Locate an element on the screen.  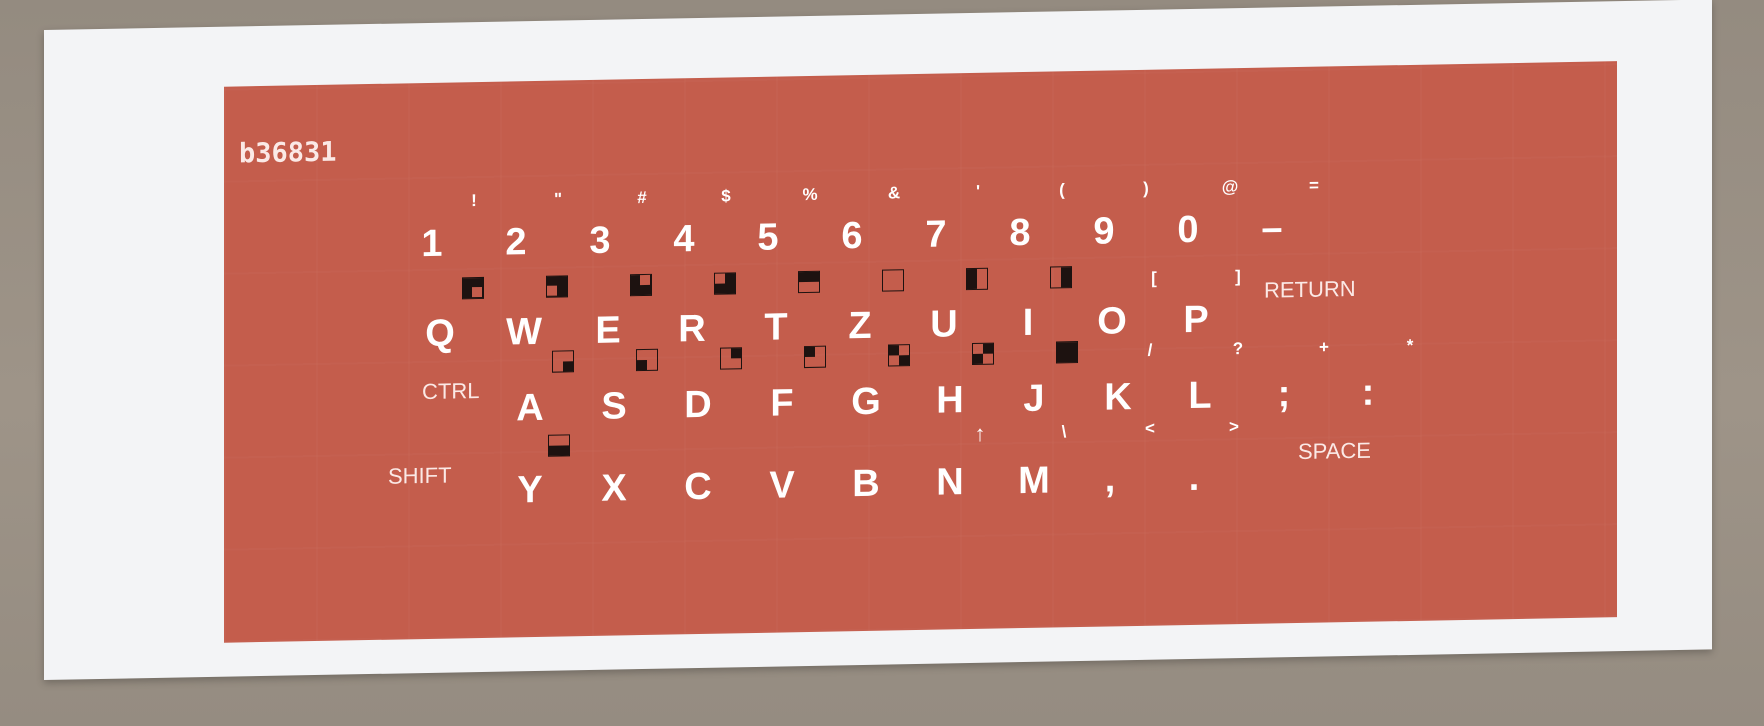
key-y: Y is located at coordinates (530, 490).